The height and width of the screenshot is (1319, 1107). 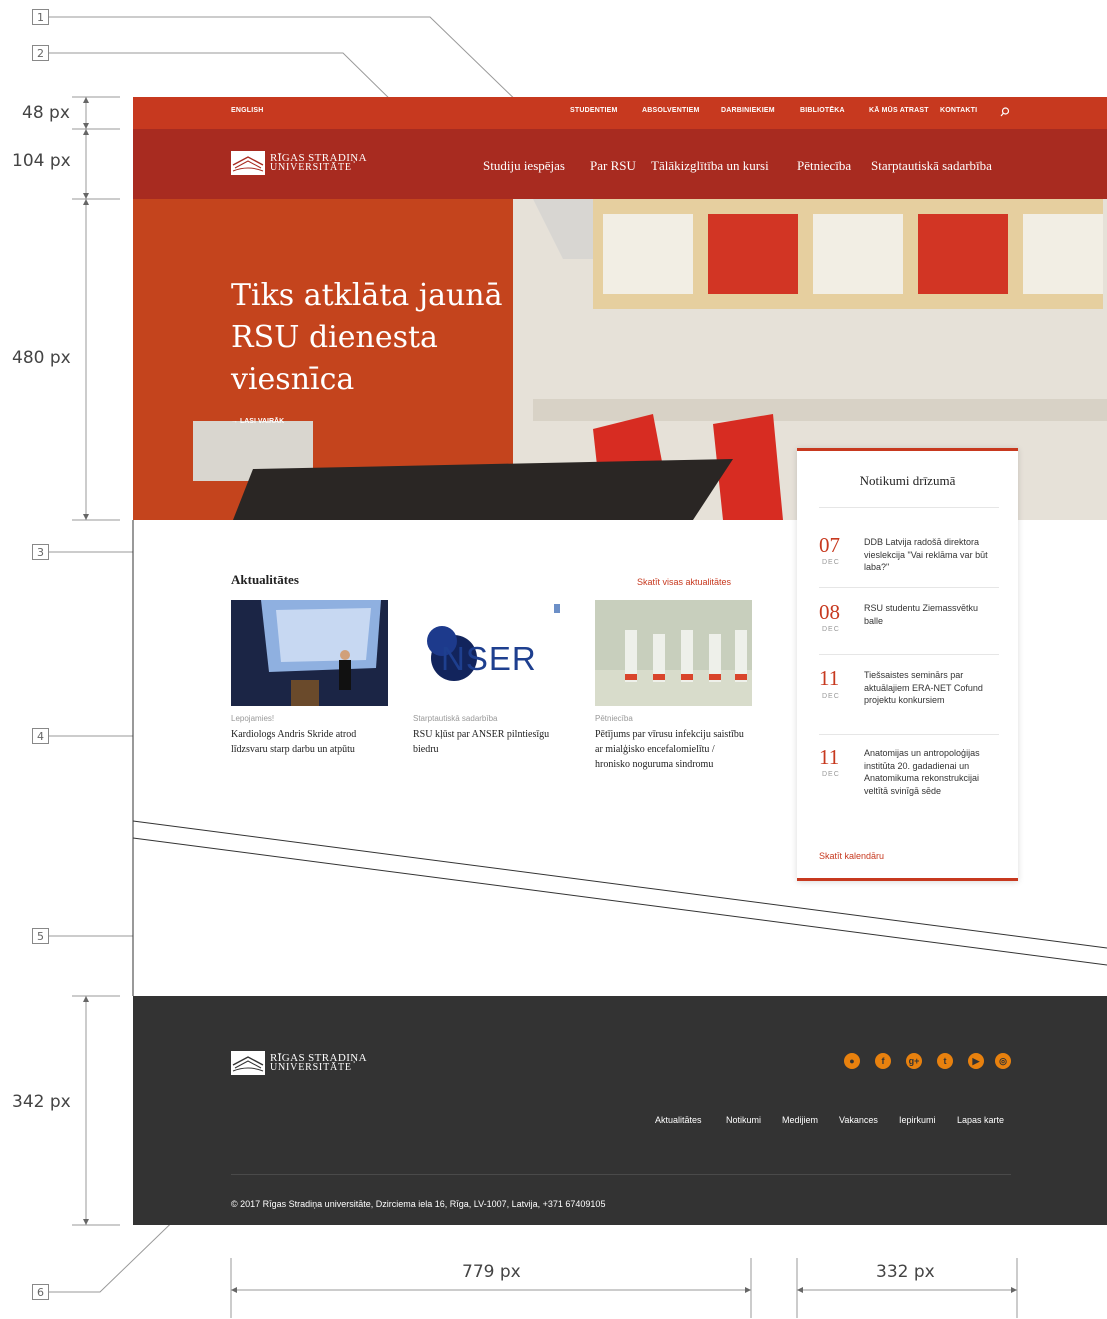 I want to click on nav-further-education: Tālākizglītība un kursi, so click(x=710, y=166).